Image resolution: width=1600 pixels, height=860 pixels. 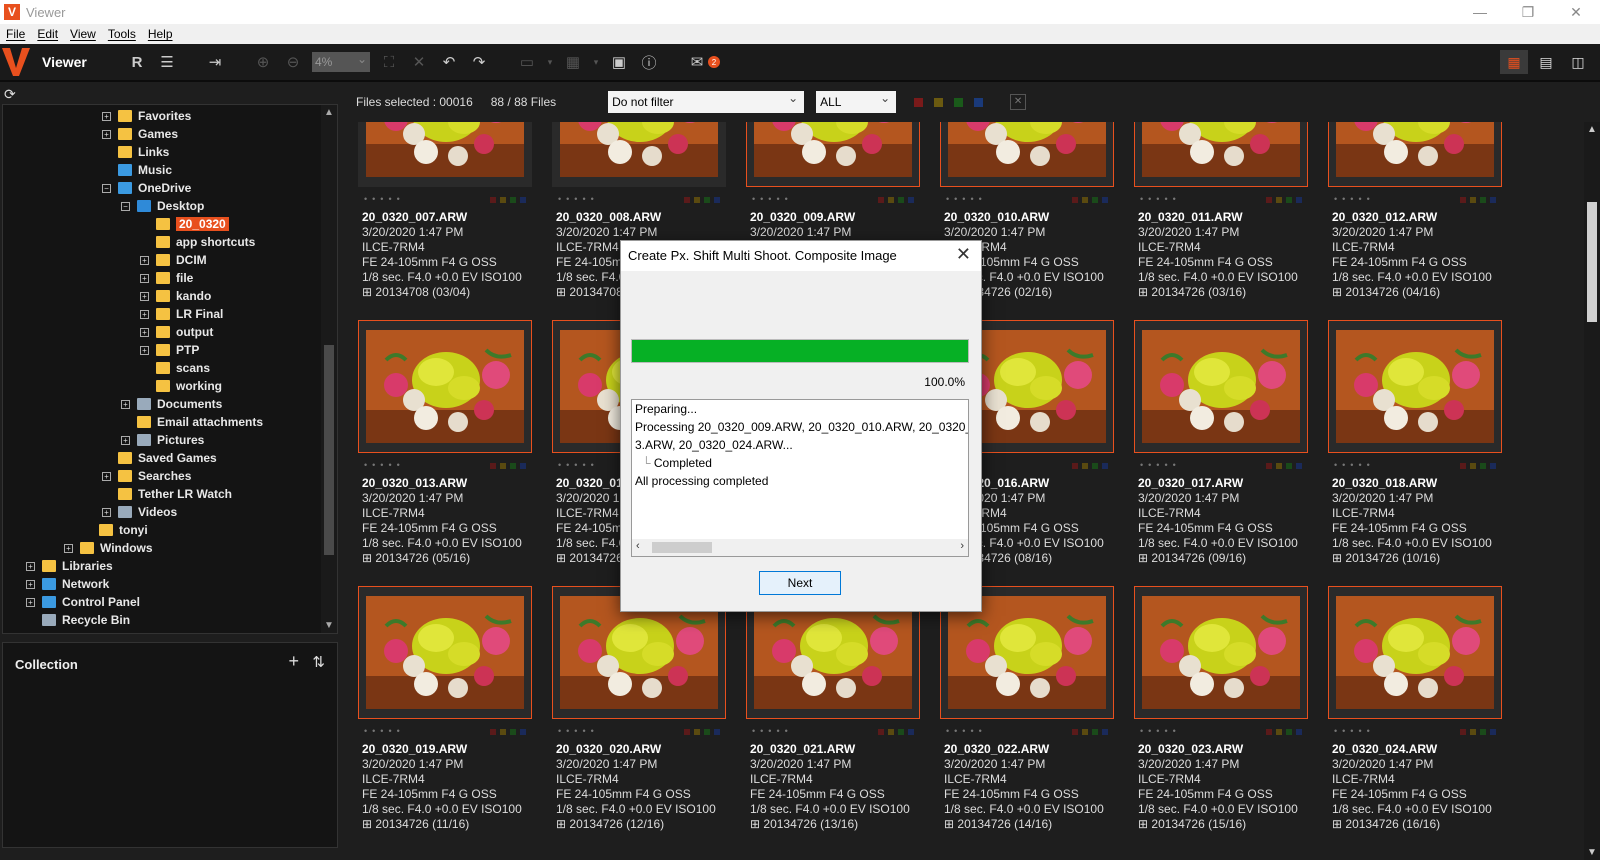 I want to click on tree-item: tonyi, so click(x=115, y=530).